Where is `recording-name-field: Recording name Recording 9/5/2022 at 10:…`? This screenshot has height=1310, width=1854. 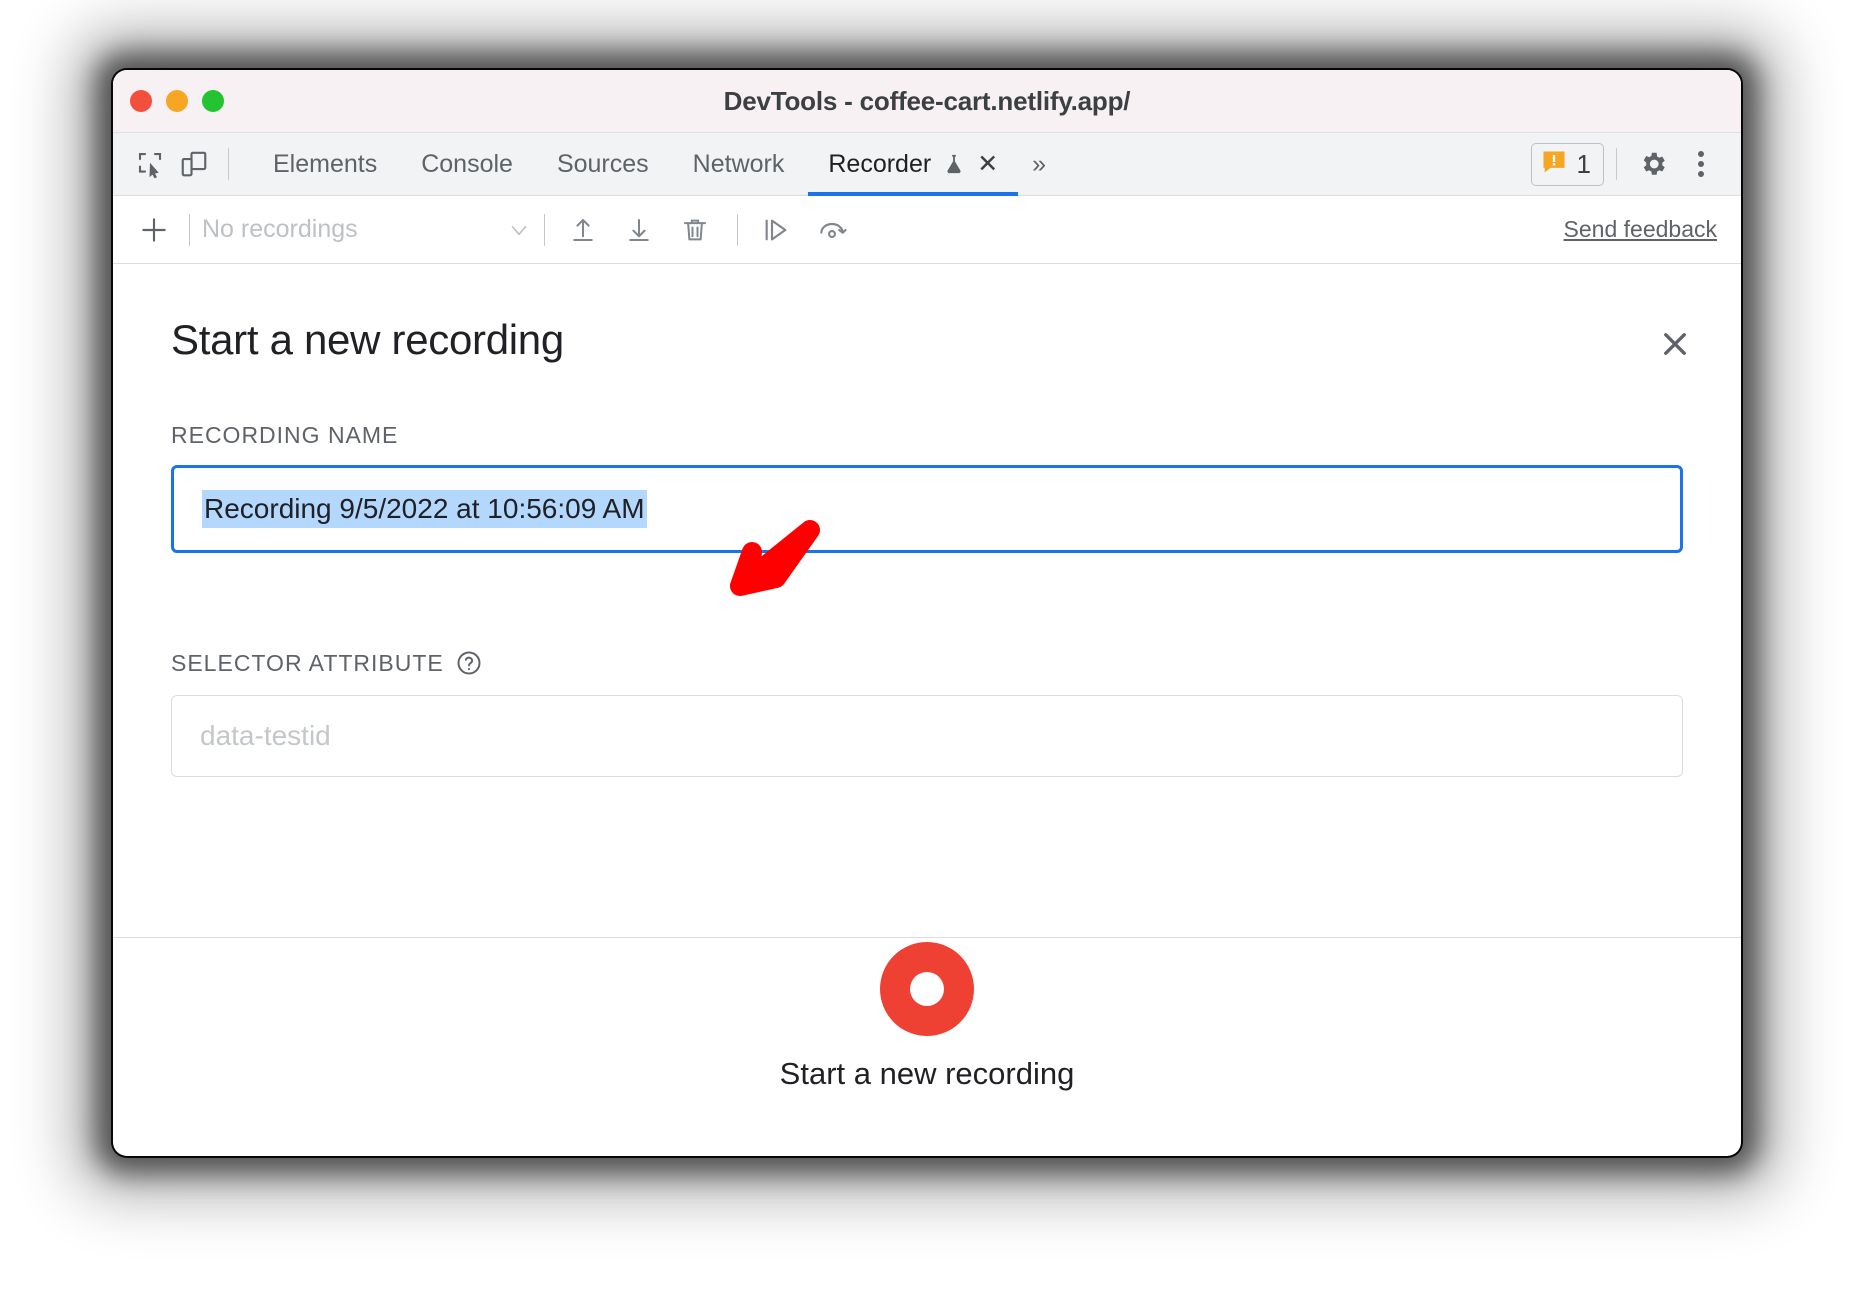
recording-name-field: Recording name Recording 9/5/2022 at 10:… is located at coordinates (927, 487).